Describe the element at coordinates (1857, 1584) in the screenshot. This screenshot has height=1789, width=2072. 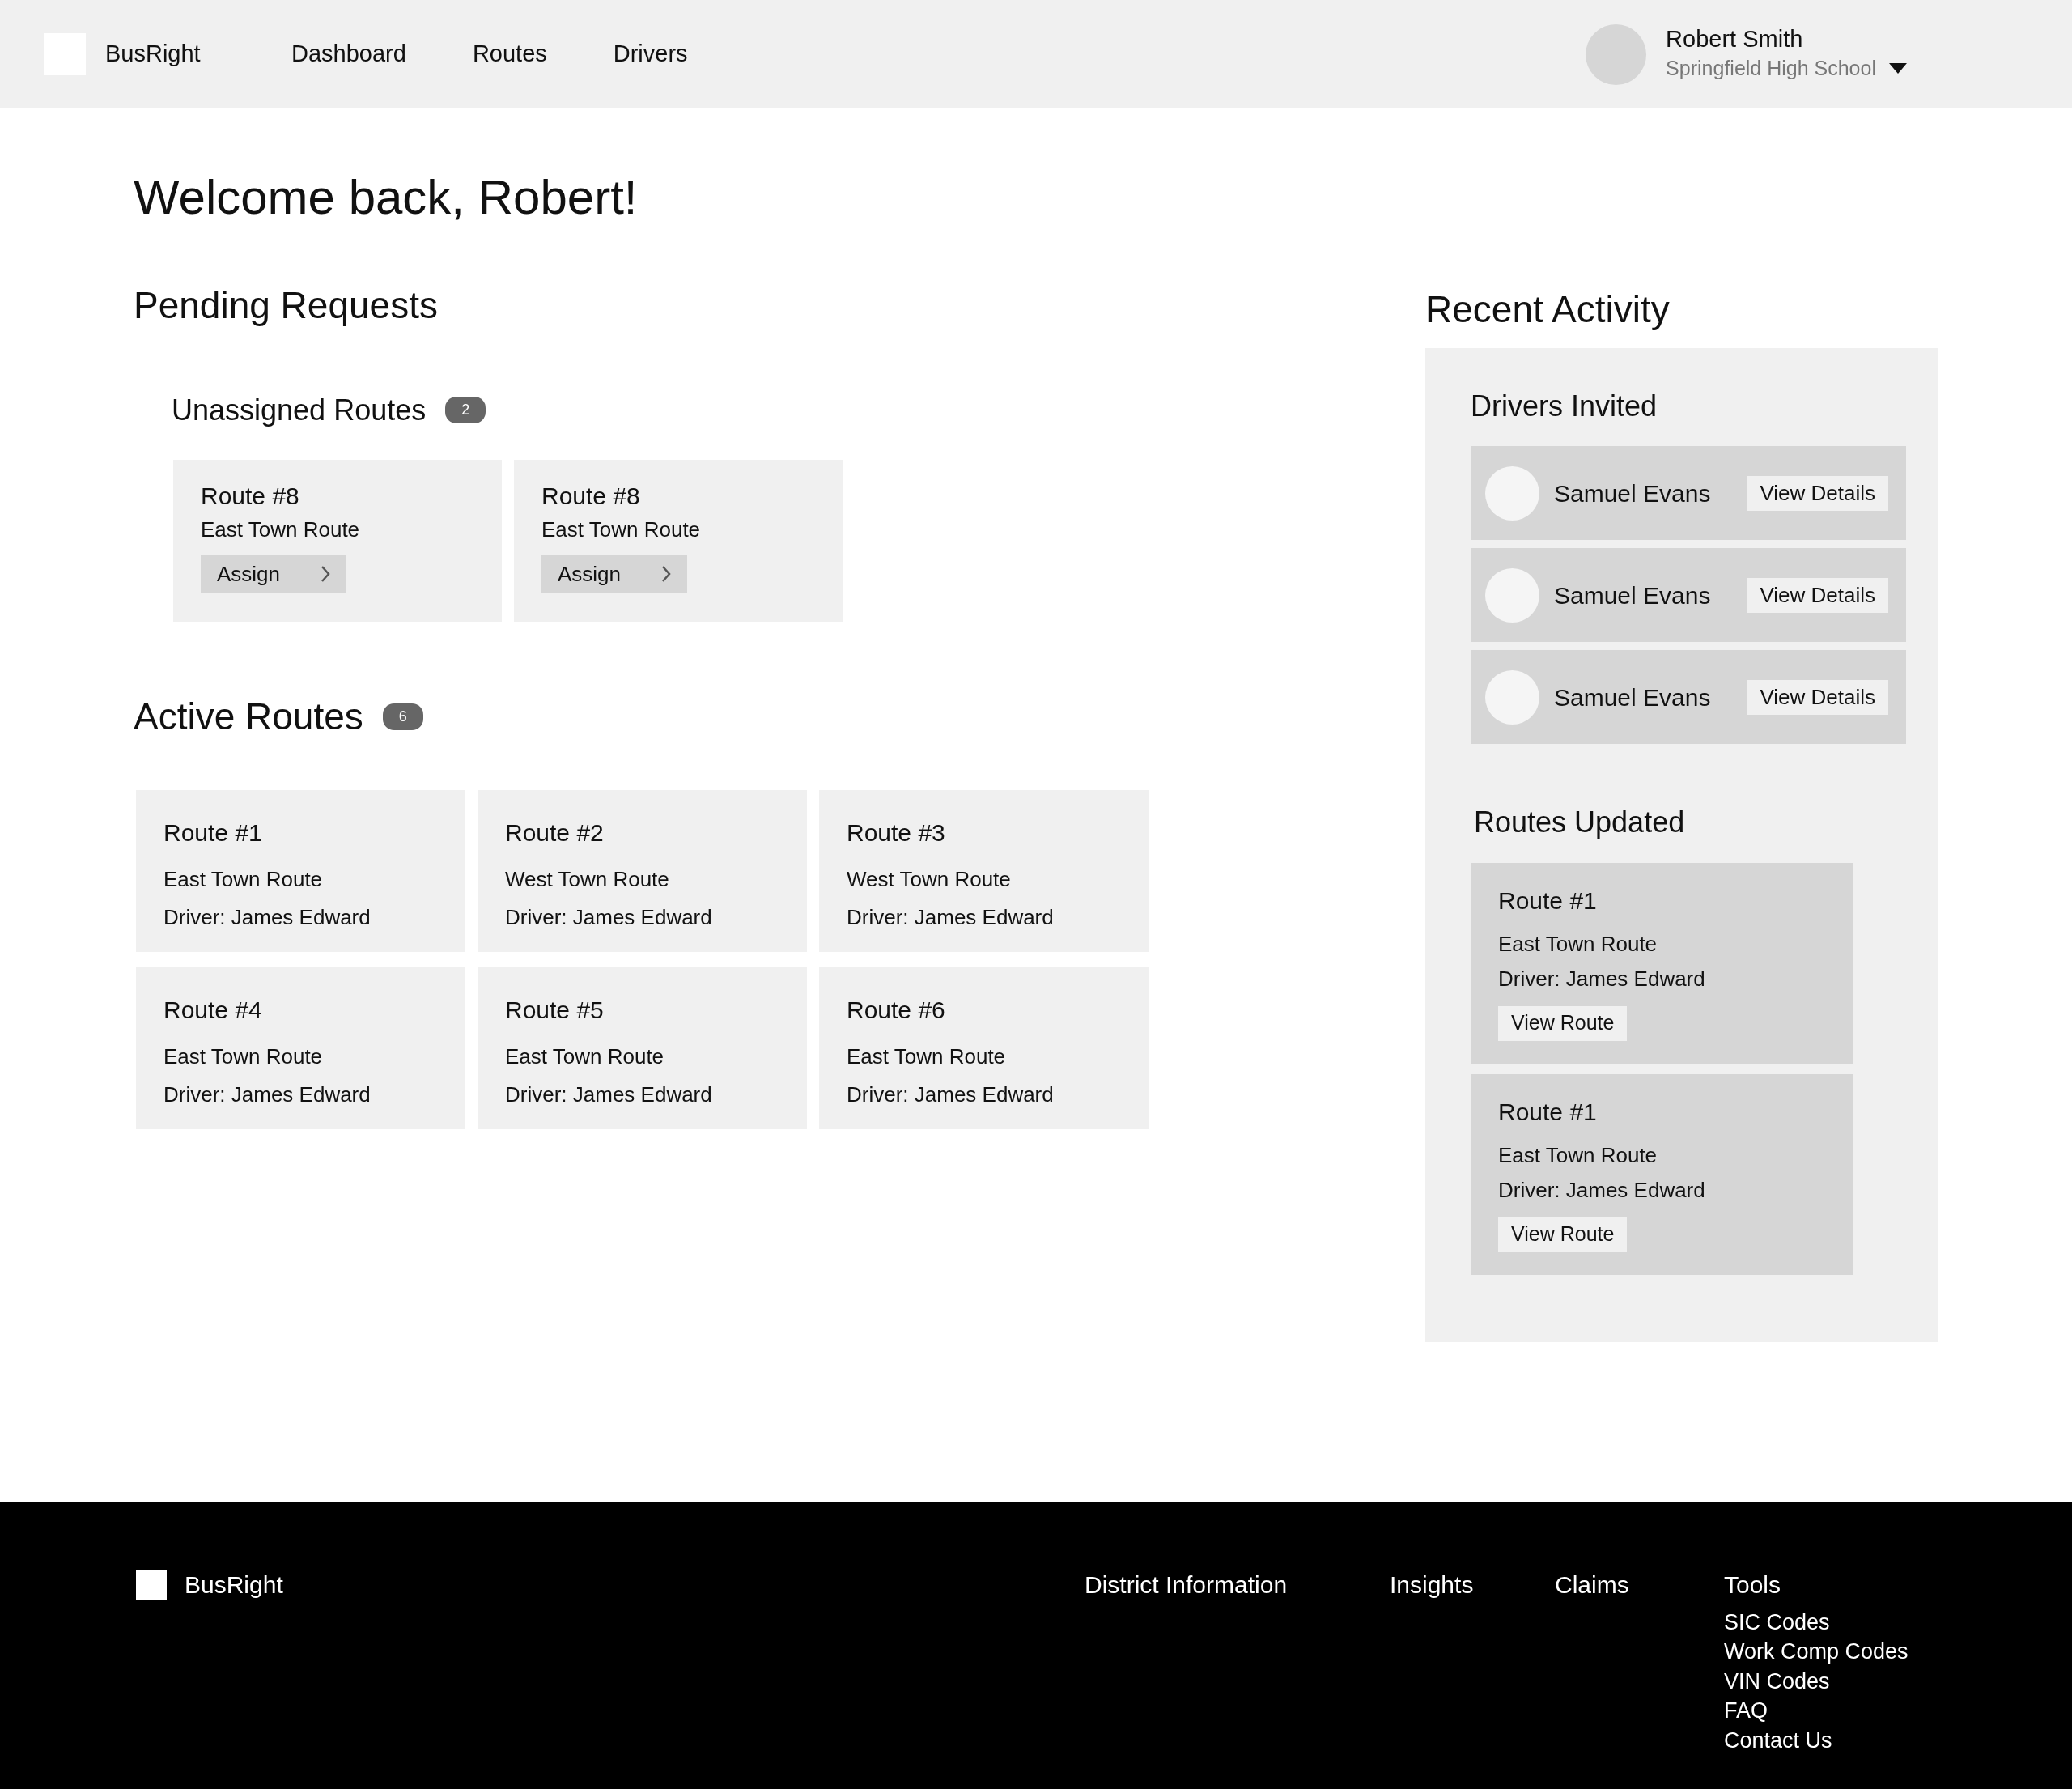
I see `footer-link: Tools` at that location.